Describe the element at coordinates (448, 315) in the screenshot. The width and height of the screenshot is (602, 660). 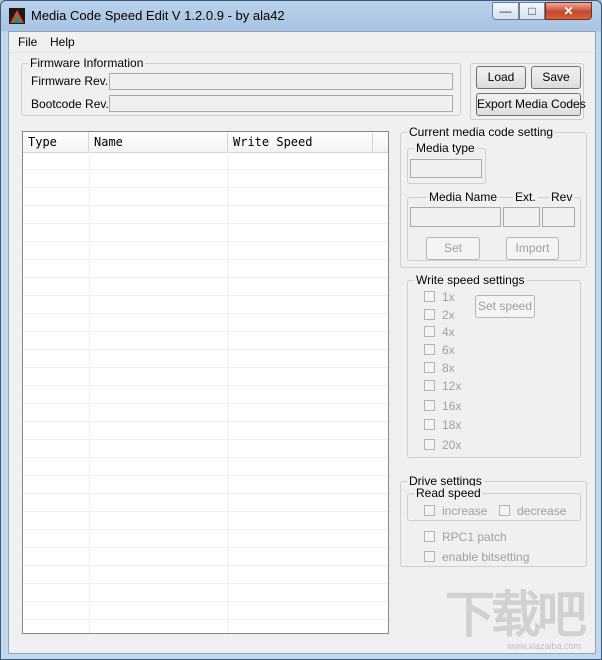
I see `speed-label: 2x` at that location.